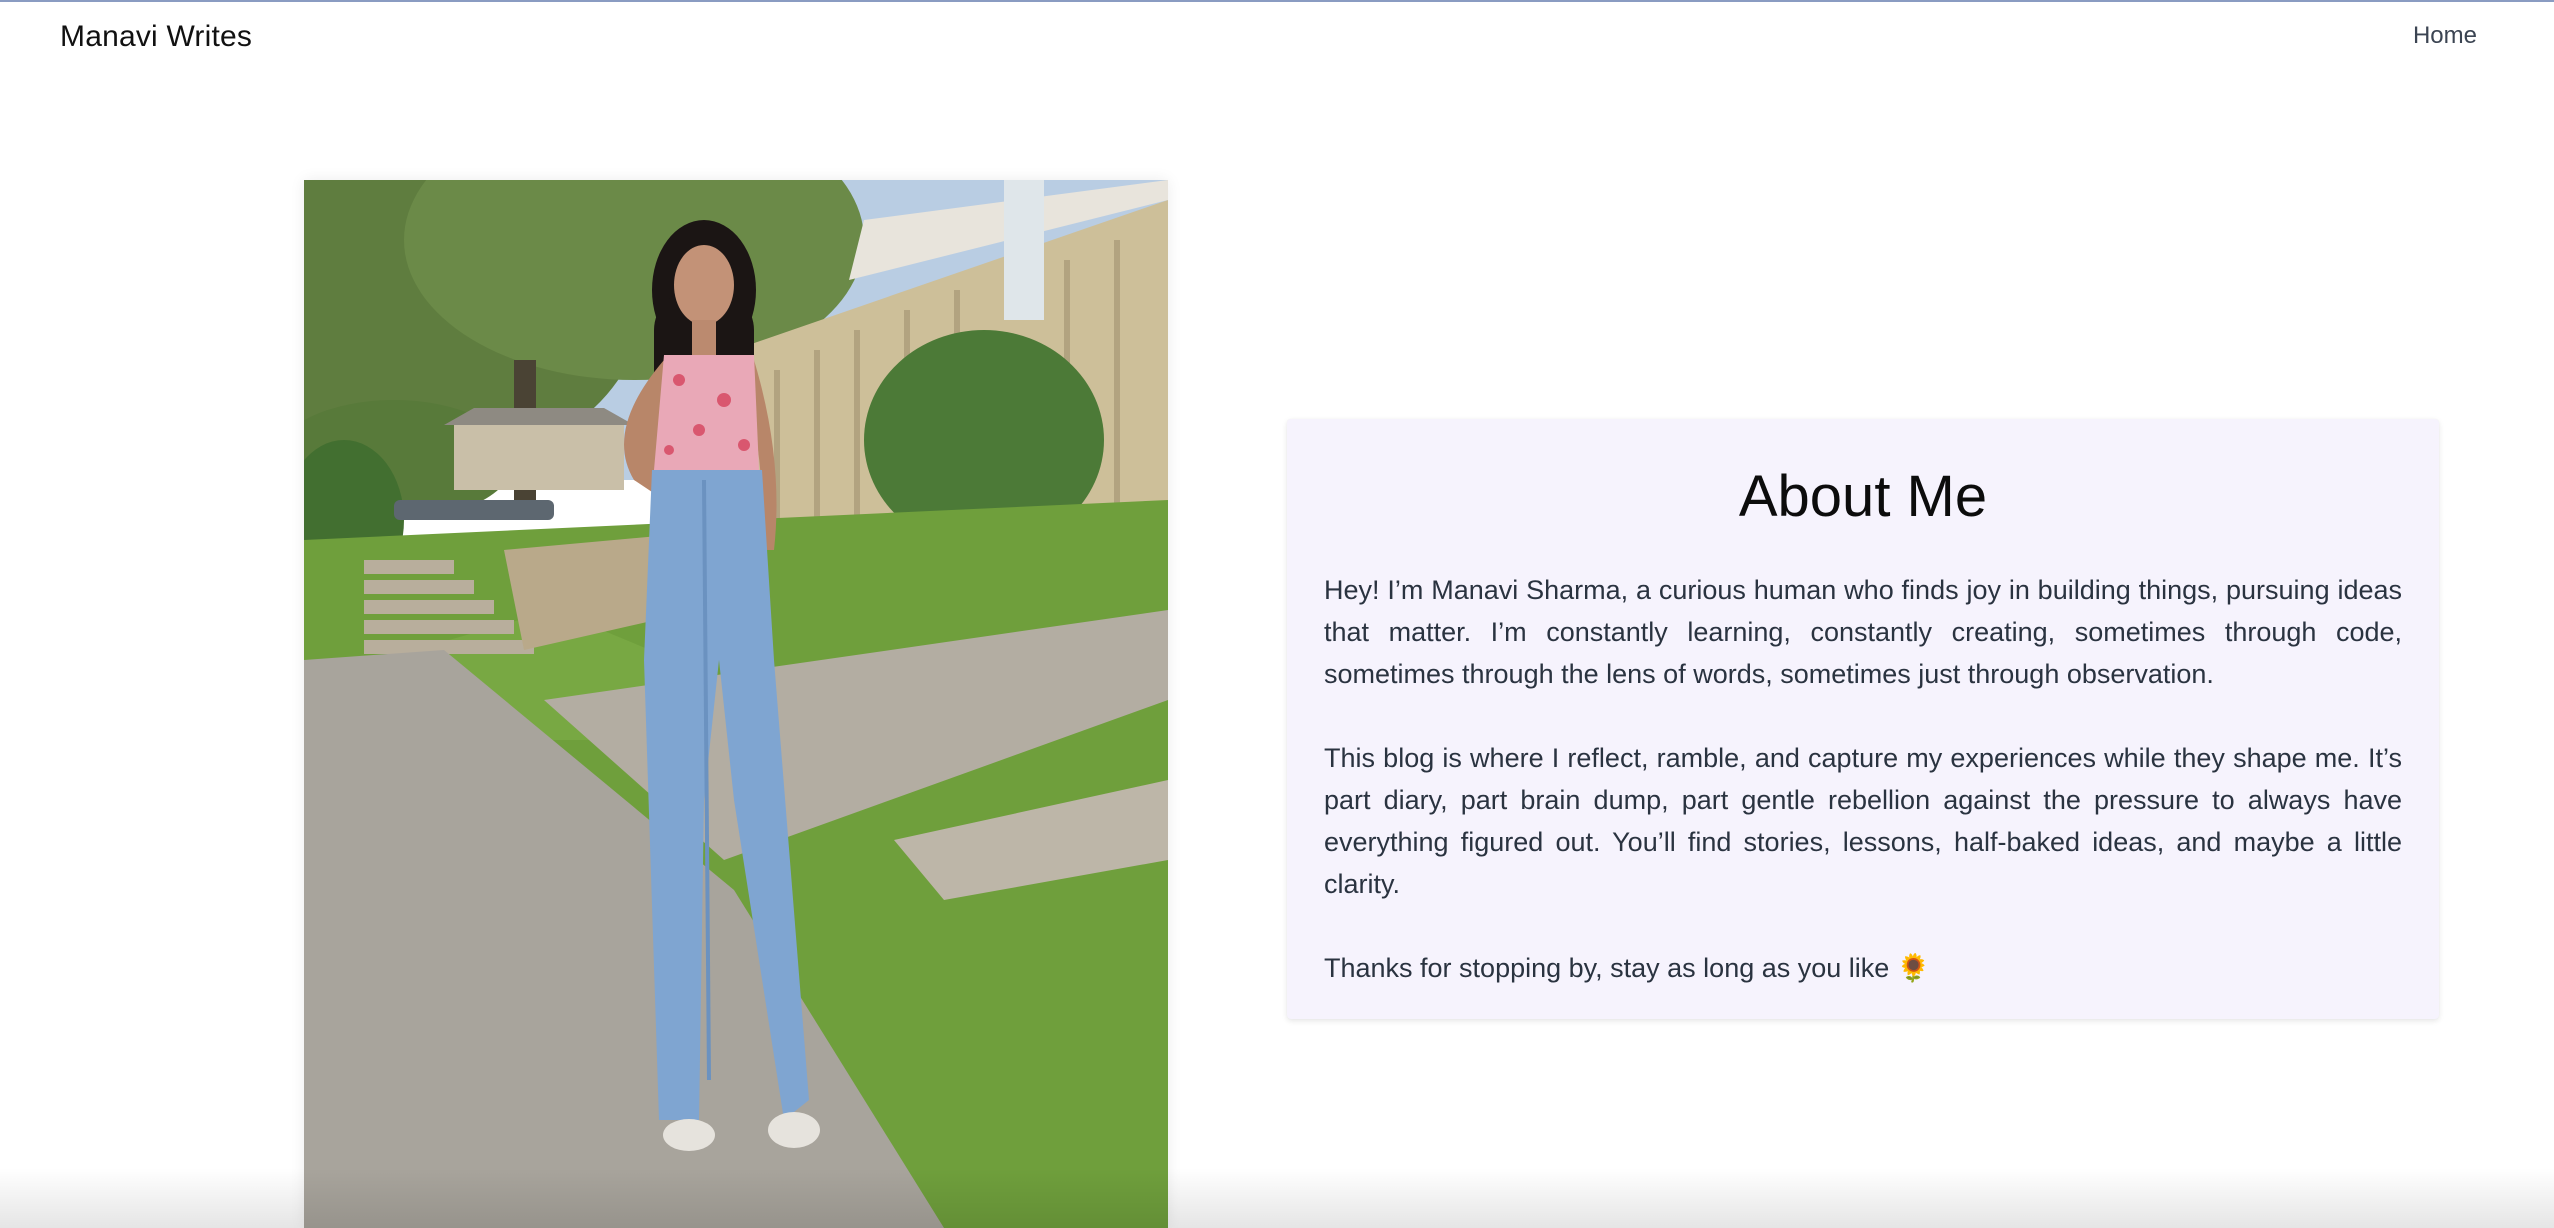 The height and width of the screenshot is (1228, 2554). What do you see at coordinates (156, 37) in the screenshot?
I see `site-brand: Manavi Writes` at bounding box center [156, 37].